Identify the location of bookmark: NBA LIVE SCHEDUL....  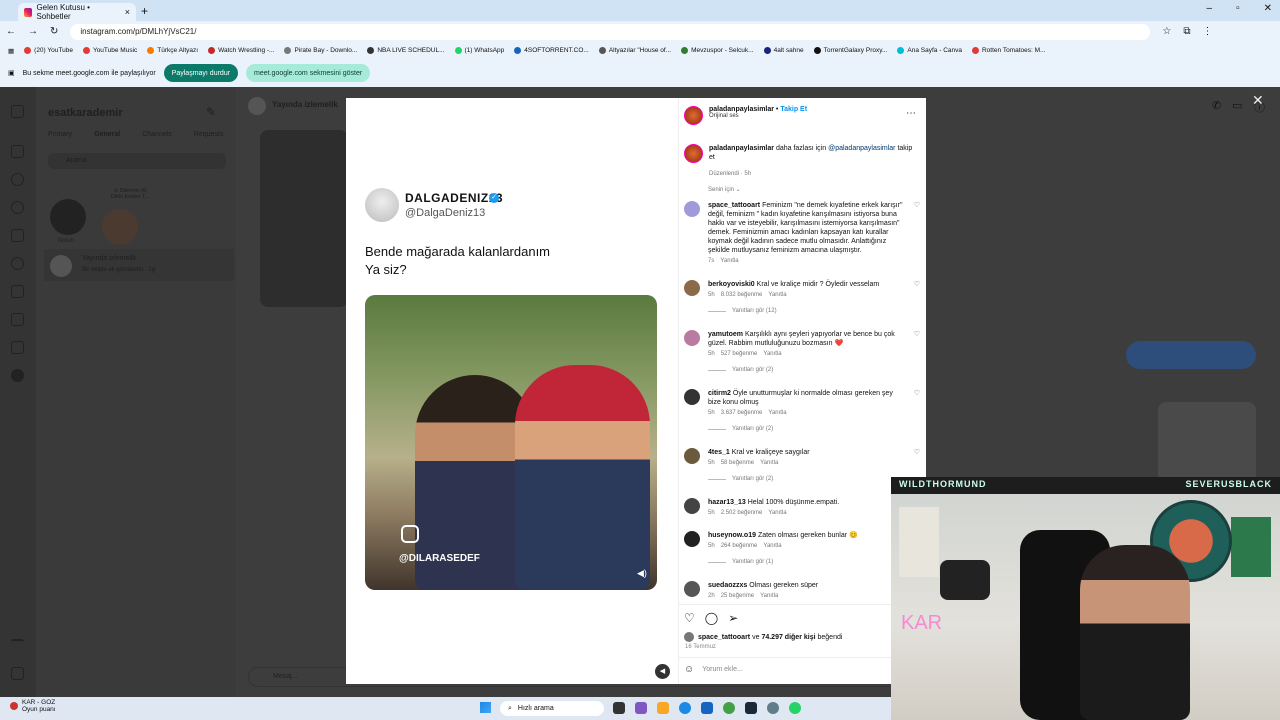
(406, 50).